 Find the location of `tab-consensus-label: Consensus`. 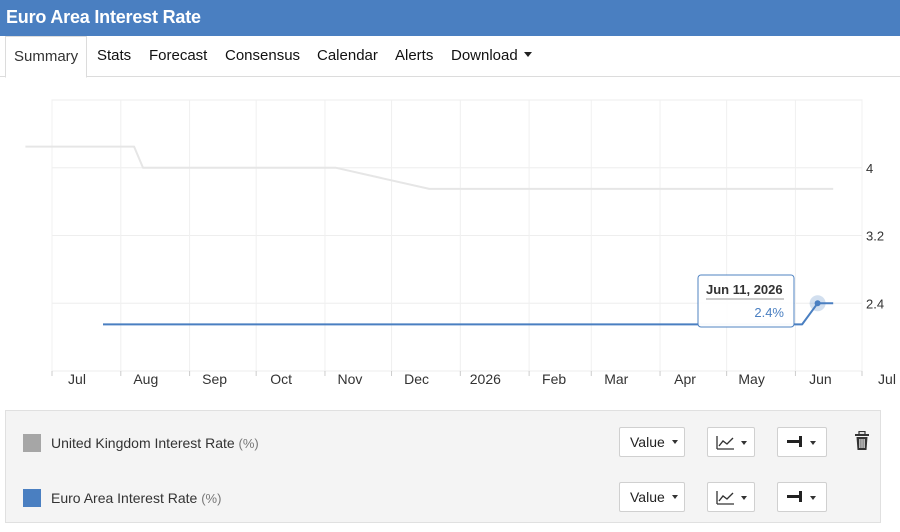

tab-consensus-label: Consensus is located at coordinates (263, 55).